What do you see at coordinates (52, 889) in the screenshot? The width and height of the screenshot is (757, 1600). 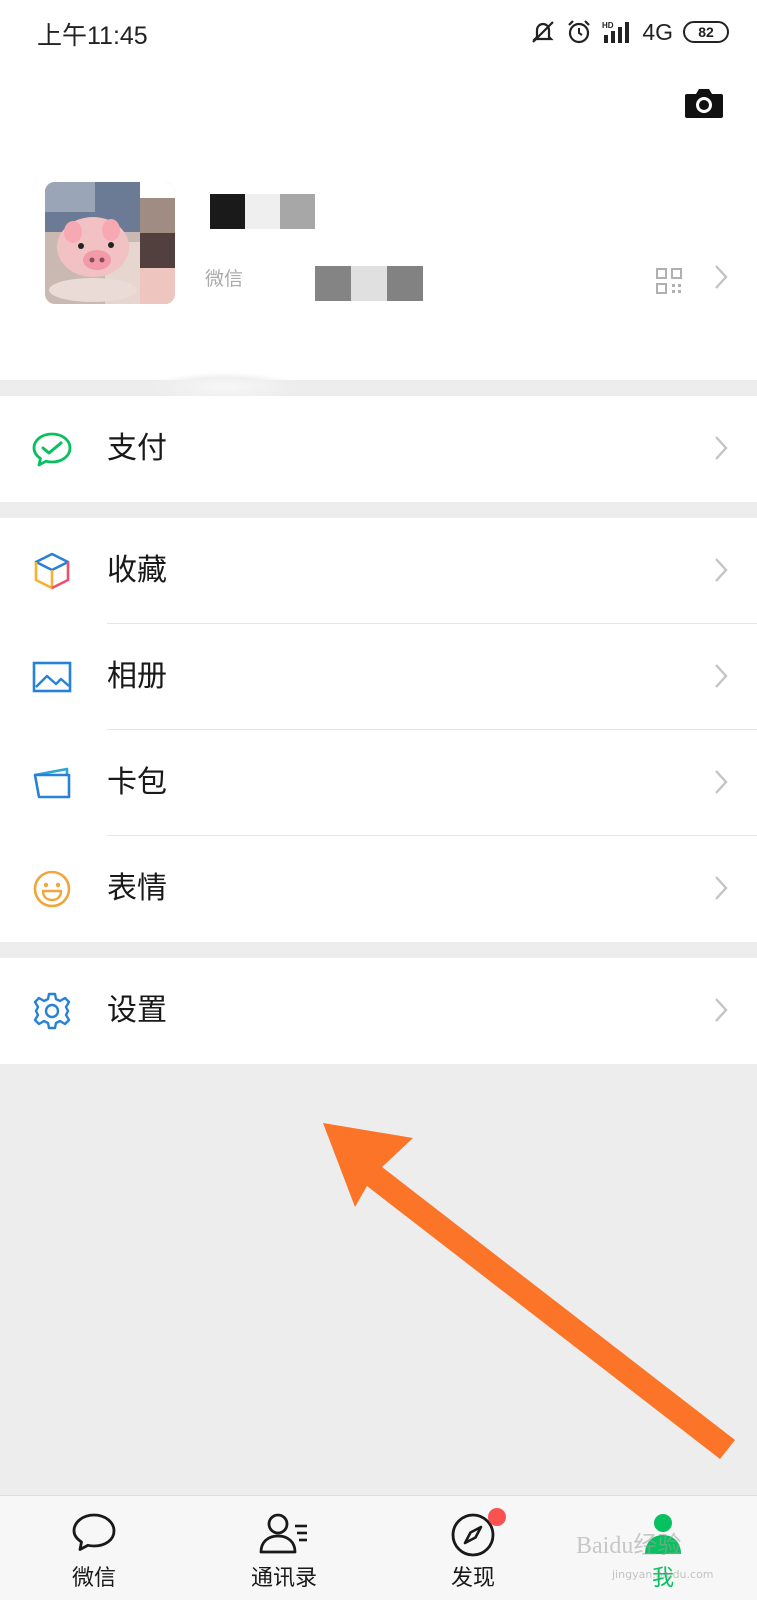 I see `smiley-icon` at bounding box center [52, 889].